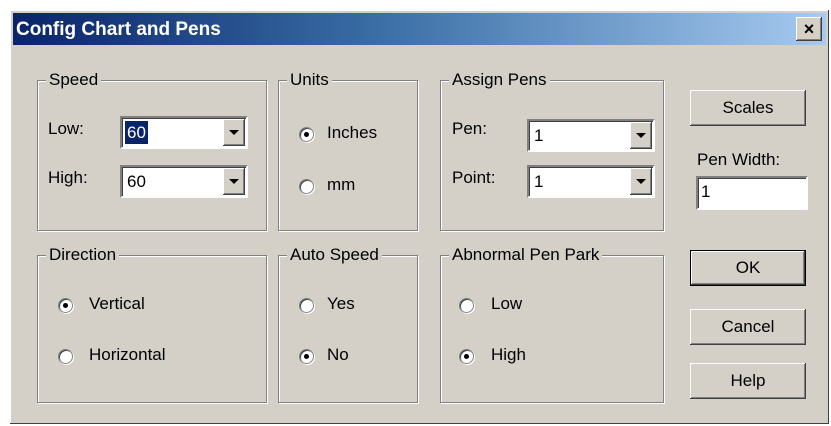 This screenshot has width=831, height=426. Describe the element at coordinates (526, 255) in the screenshot. I see `abnormal-pen-park-legend: Abnormal Pen Park` at that location.